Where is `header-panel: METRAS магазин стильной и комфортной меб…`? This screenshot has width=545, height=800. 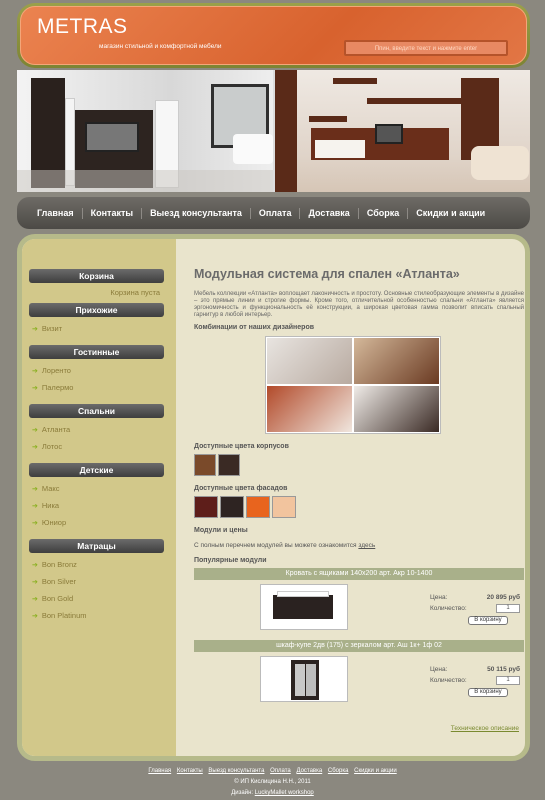
header-panel: METRAS магазин стильной и комфортной меб… is located at coordinates (273, 35).